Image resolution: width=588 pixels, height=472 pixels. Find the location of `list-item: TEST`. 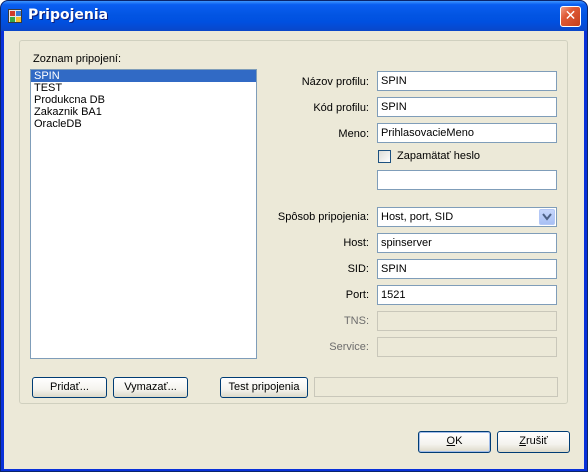

list-item: TEST is located at coordinates (143, 88).